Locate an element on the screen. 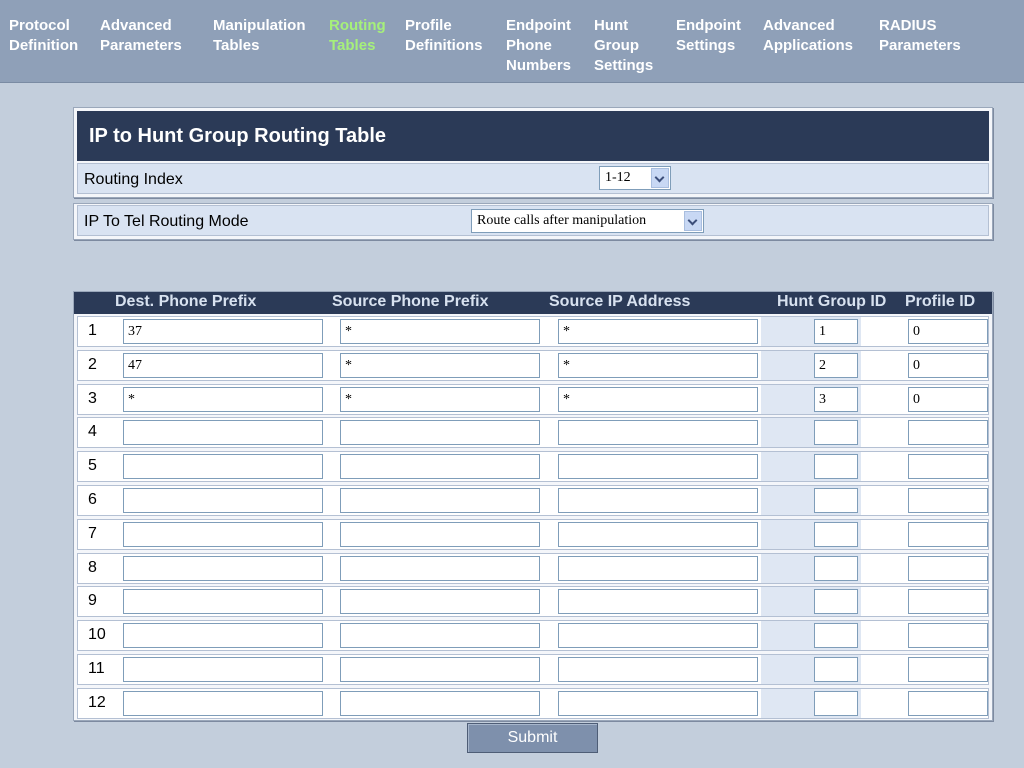 The height and width of the screenshot is (768, 1024). nav-hunt-group-settings: Hunt Group Settings is located at coordinates (623, 46).